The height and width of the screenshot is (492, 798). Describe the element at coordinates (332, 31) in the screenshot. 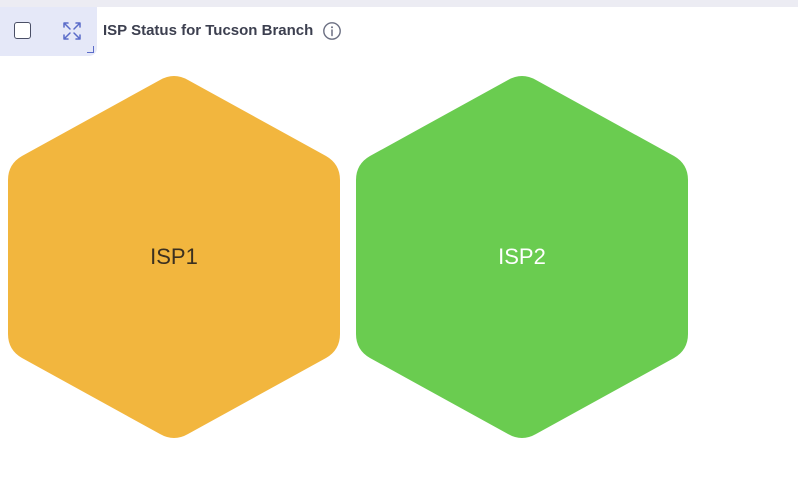

I see `info-icon` at that location.